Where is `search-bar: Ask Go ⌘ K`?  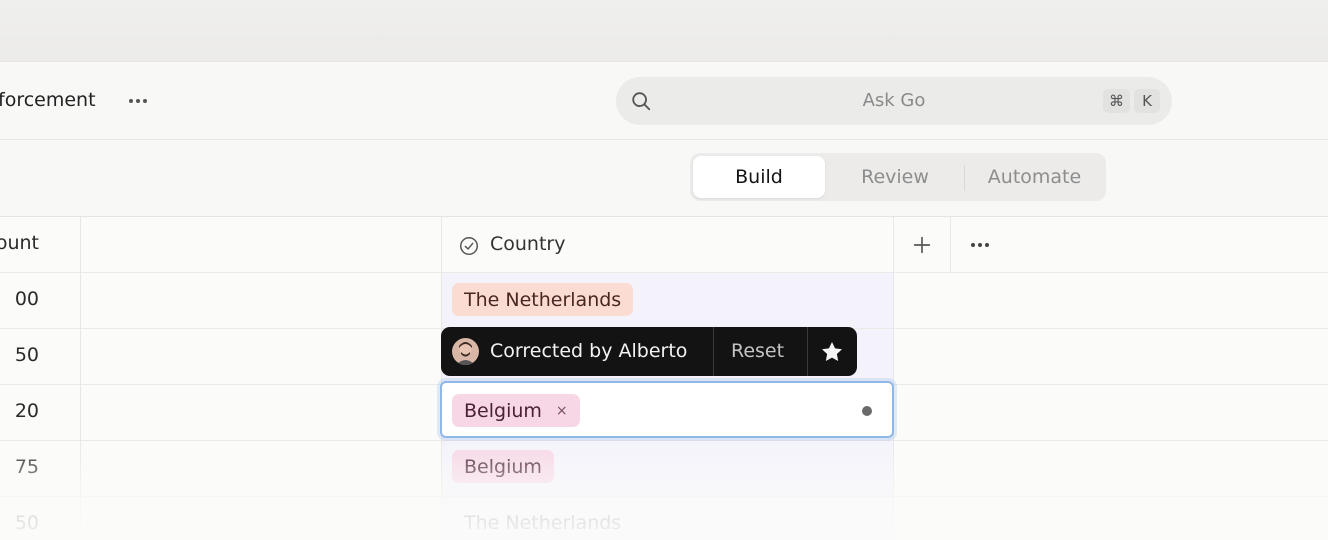 search-bar: Ask Go ⌘ K is located at coordinates (894, 101).